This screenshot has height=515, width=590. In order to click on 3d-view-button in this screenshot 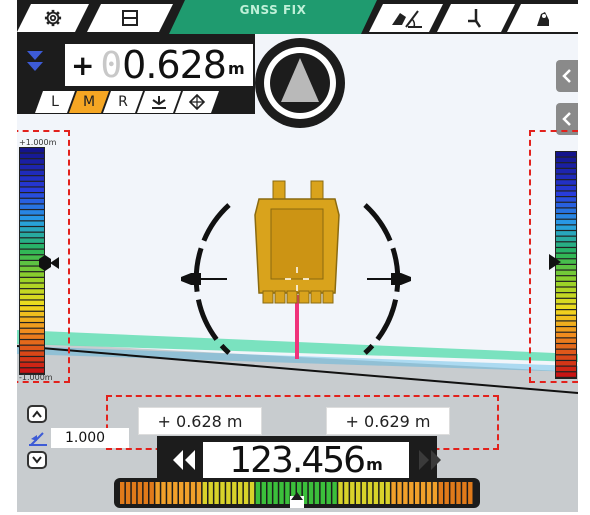, I will do `click(197, 102)`.